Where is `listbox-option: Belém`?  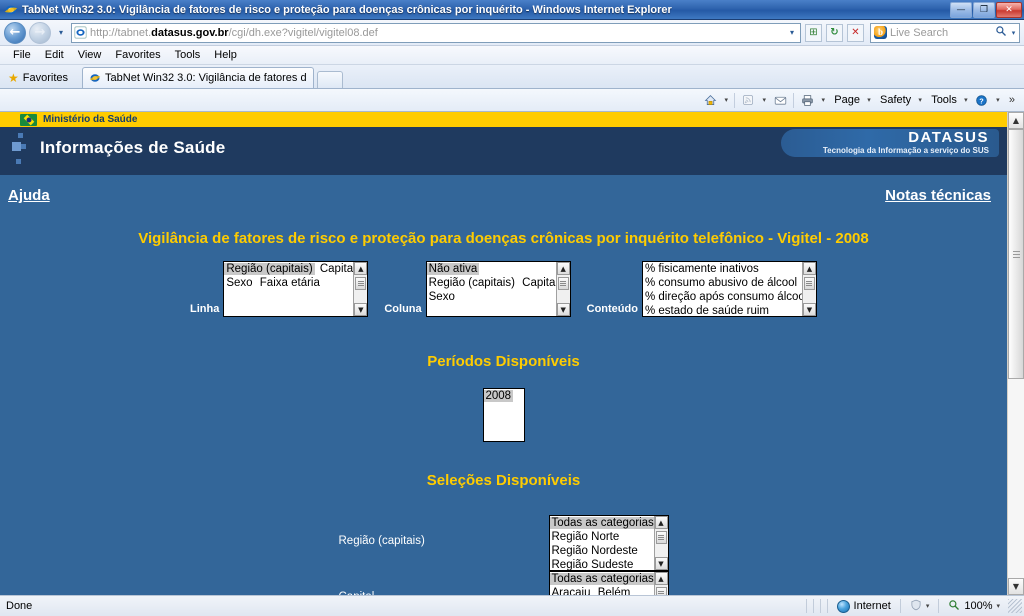 listbox-option: Belém is located at coordinates (614, 591).